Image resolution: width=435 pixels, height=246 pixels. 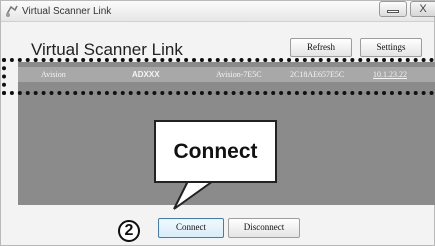 What do you see at coordinates (12, 11) in the screenshot?
I see `scanner-link-icon` at bounding box center [12, 11].